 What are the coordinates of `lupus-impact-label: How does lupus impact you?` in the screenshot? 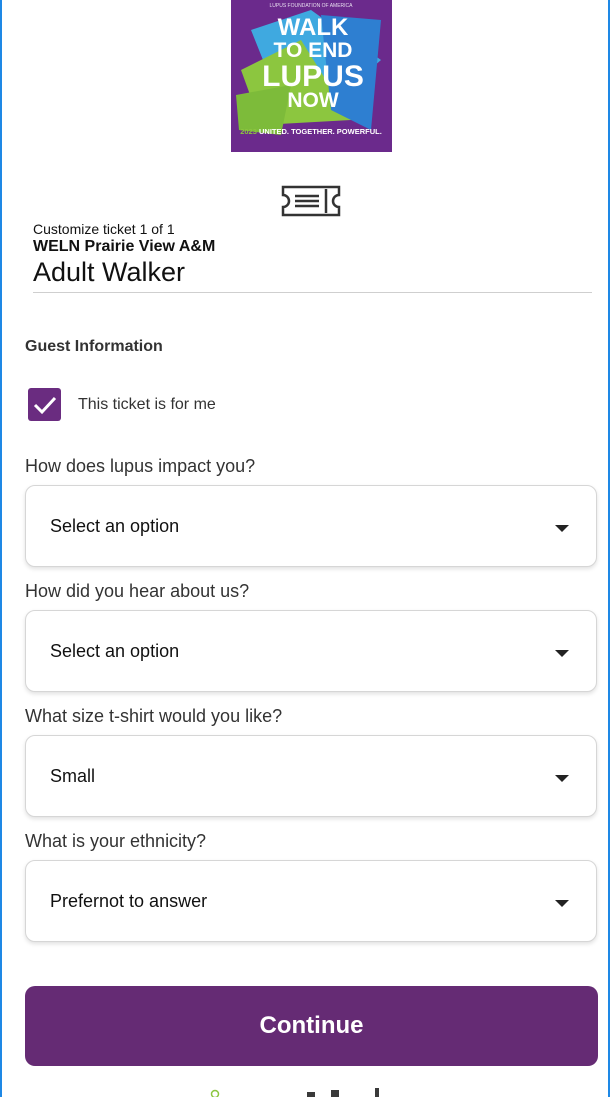 It's located at (140, 466).